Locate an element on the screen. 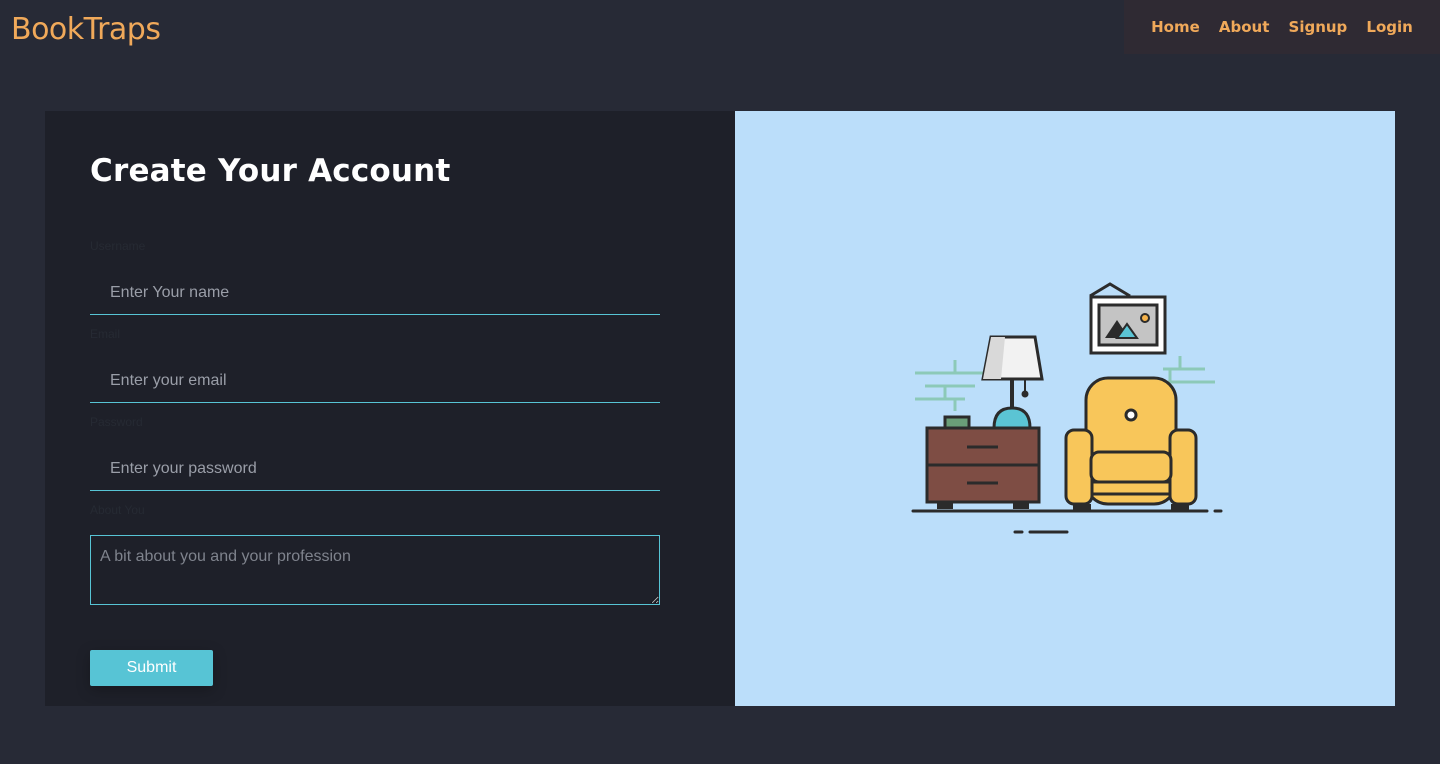 The height and width of the screenshot is (764, 1440). password-field-group: Password is located at coordinates (375, 459).